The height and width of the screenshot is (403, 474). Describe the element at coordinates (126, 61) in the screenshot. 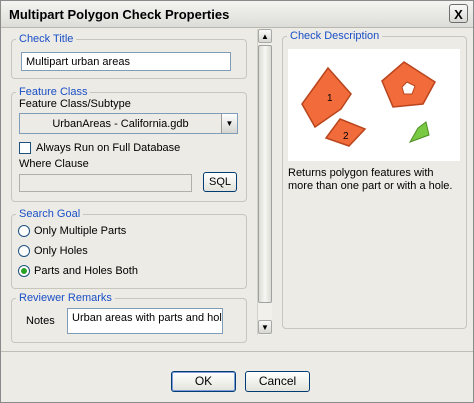

I see `check-title-input: Multipart urban areas` at that location.